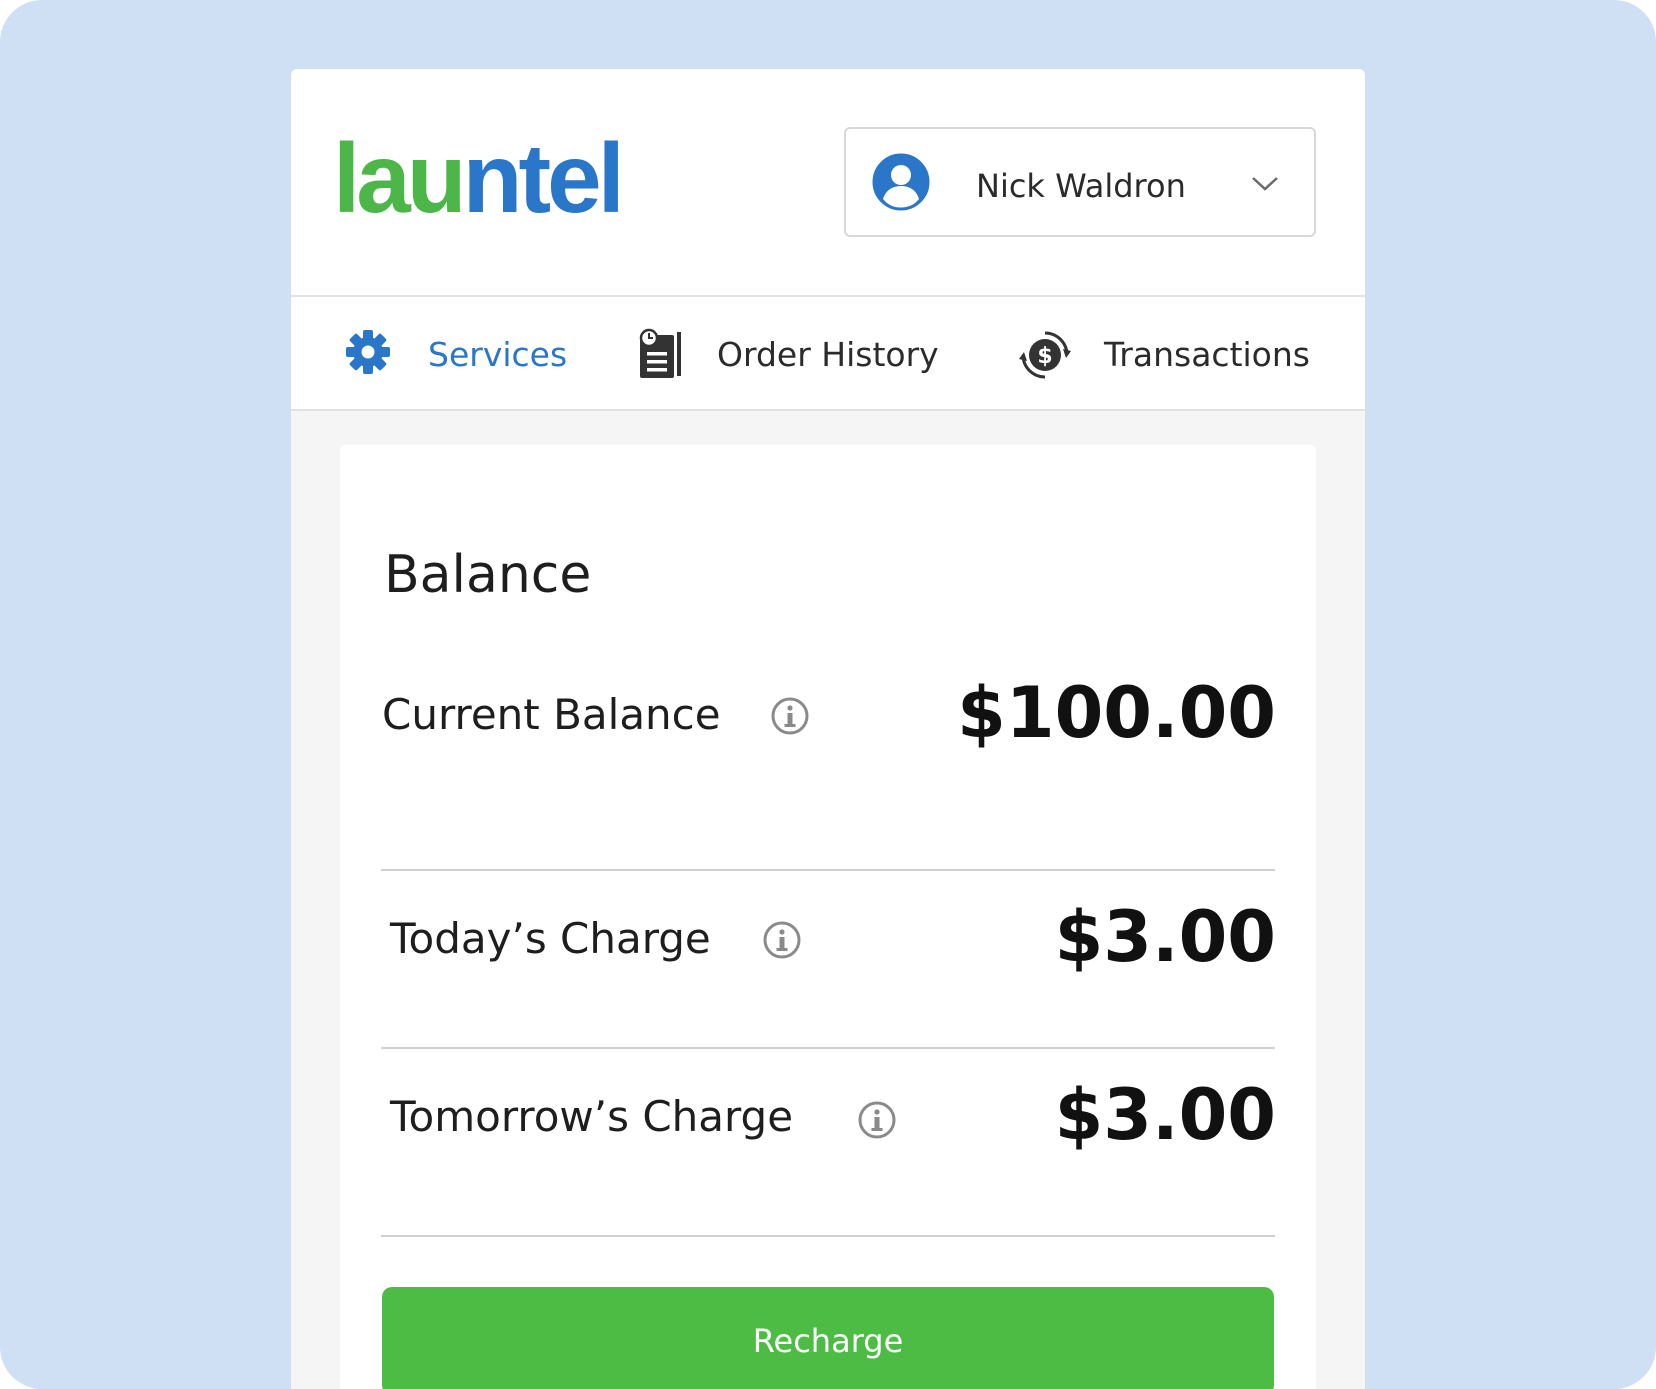  What do you see at coordinates (550, 938) in the screenshot?
I see `todays-charge-label: Today’s Charge` at bounding box center [550, 938].